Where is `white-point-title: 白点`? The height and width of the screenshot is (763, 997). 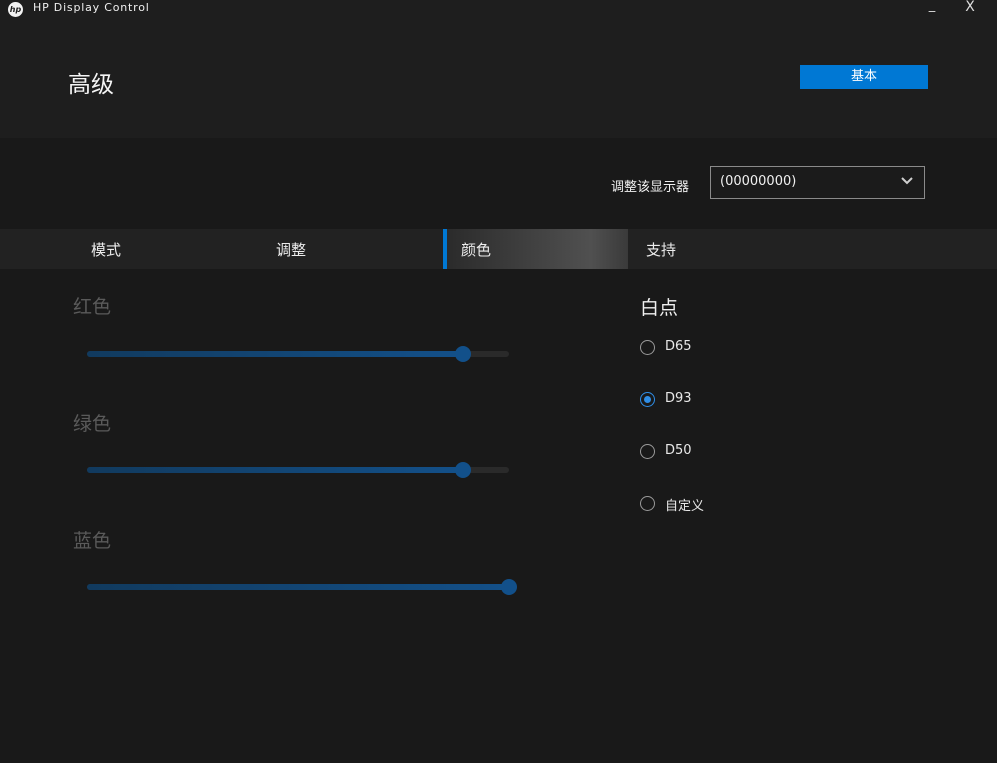
white-point-title: 白点 is located at coordinates (659, 308).